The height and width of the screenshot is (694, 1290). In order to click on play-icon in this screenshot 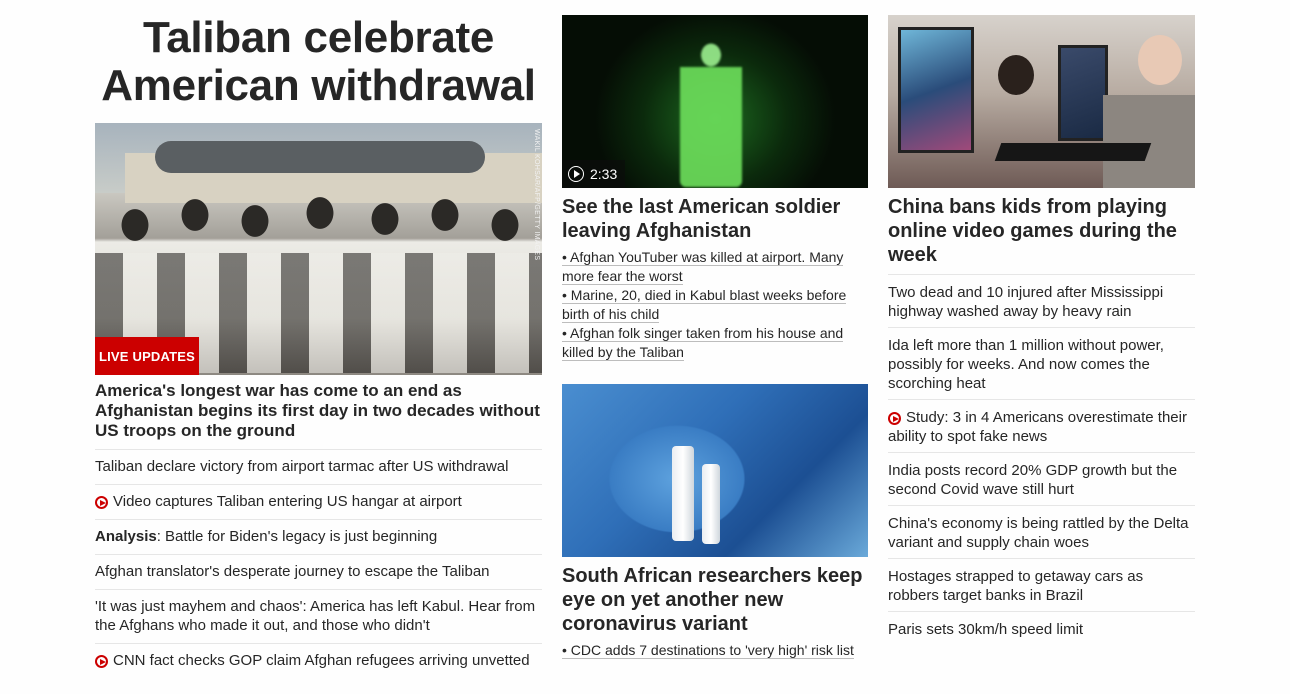, I will do `click(576, 174)`.